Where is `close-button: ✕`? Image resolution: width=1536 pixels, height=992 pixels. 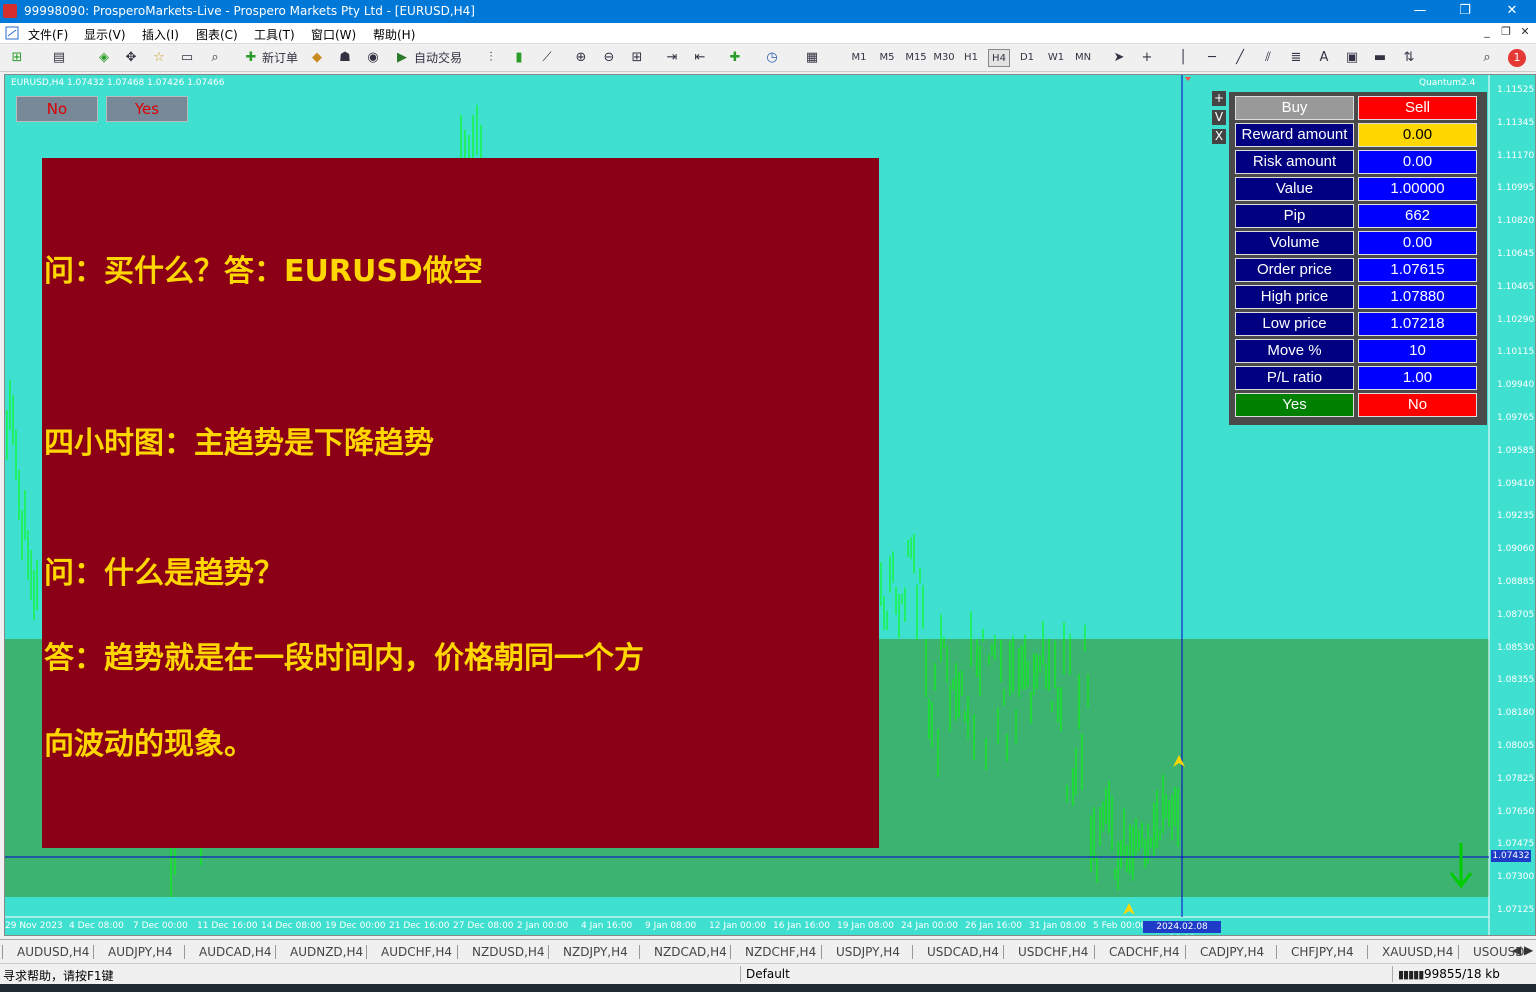 close-button: ✕ is located at coordinates (1512, 11).